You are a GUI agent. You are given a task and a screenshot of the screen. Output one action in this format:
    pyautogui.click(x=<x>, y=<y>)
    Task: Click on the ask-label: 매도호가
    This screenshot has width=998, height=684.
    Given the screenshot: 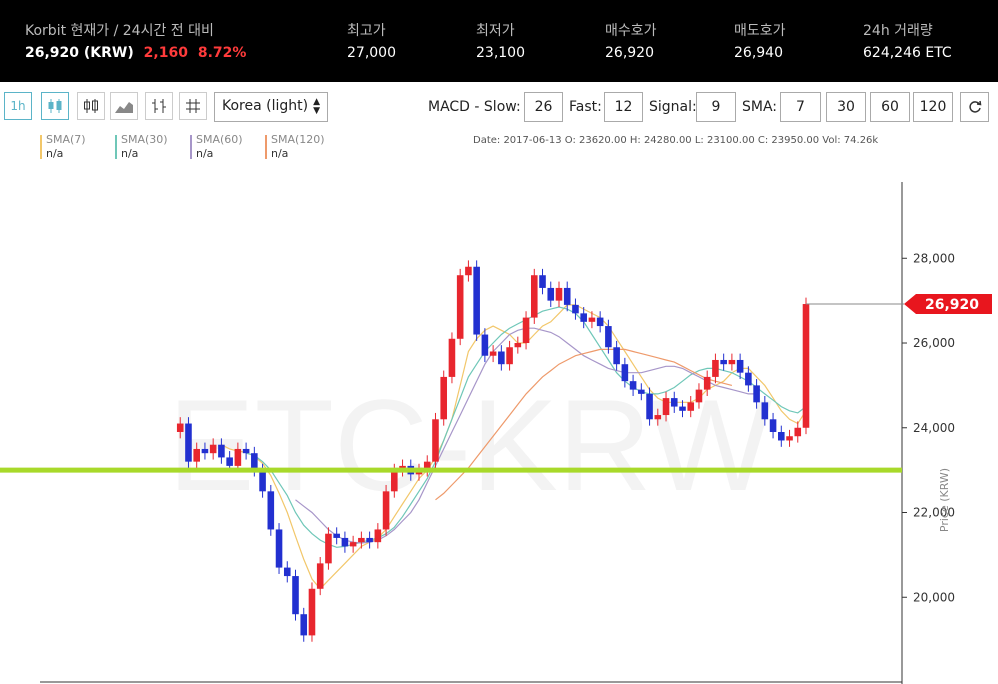 What is the action you would take?
    pyautogui.click(x=760, y=31)
    